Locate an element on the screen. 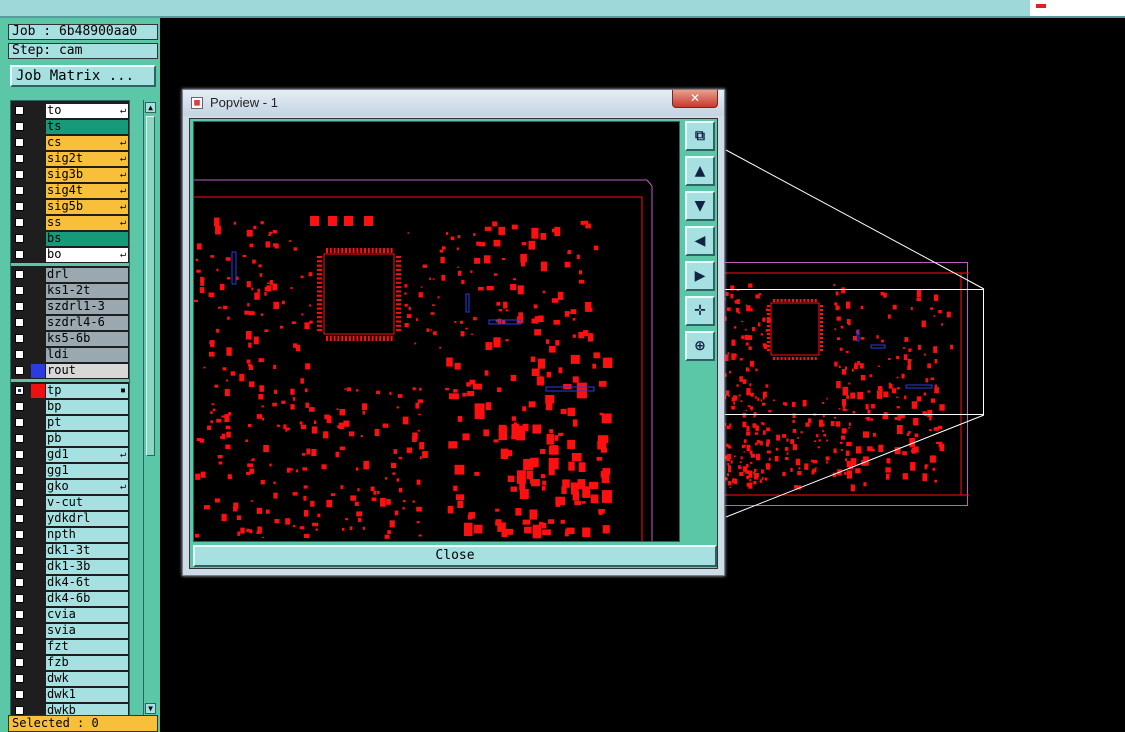  zoom-in-button: ✛ is located at coordinates (700, 311).